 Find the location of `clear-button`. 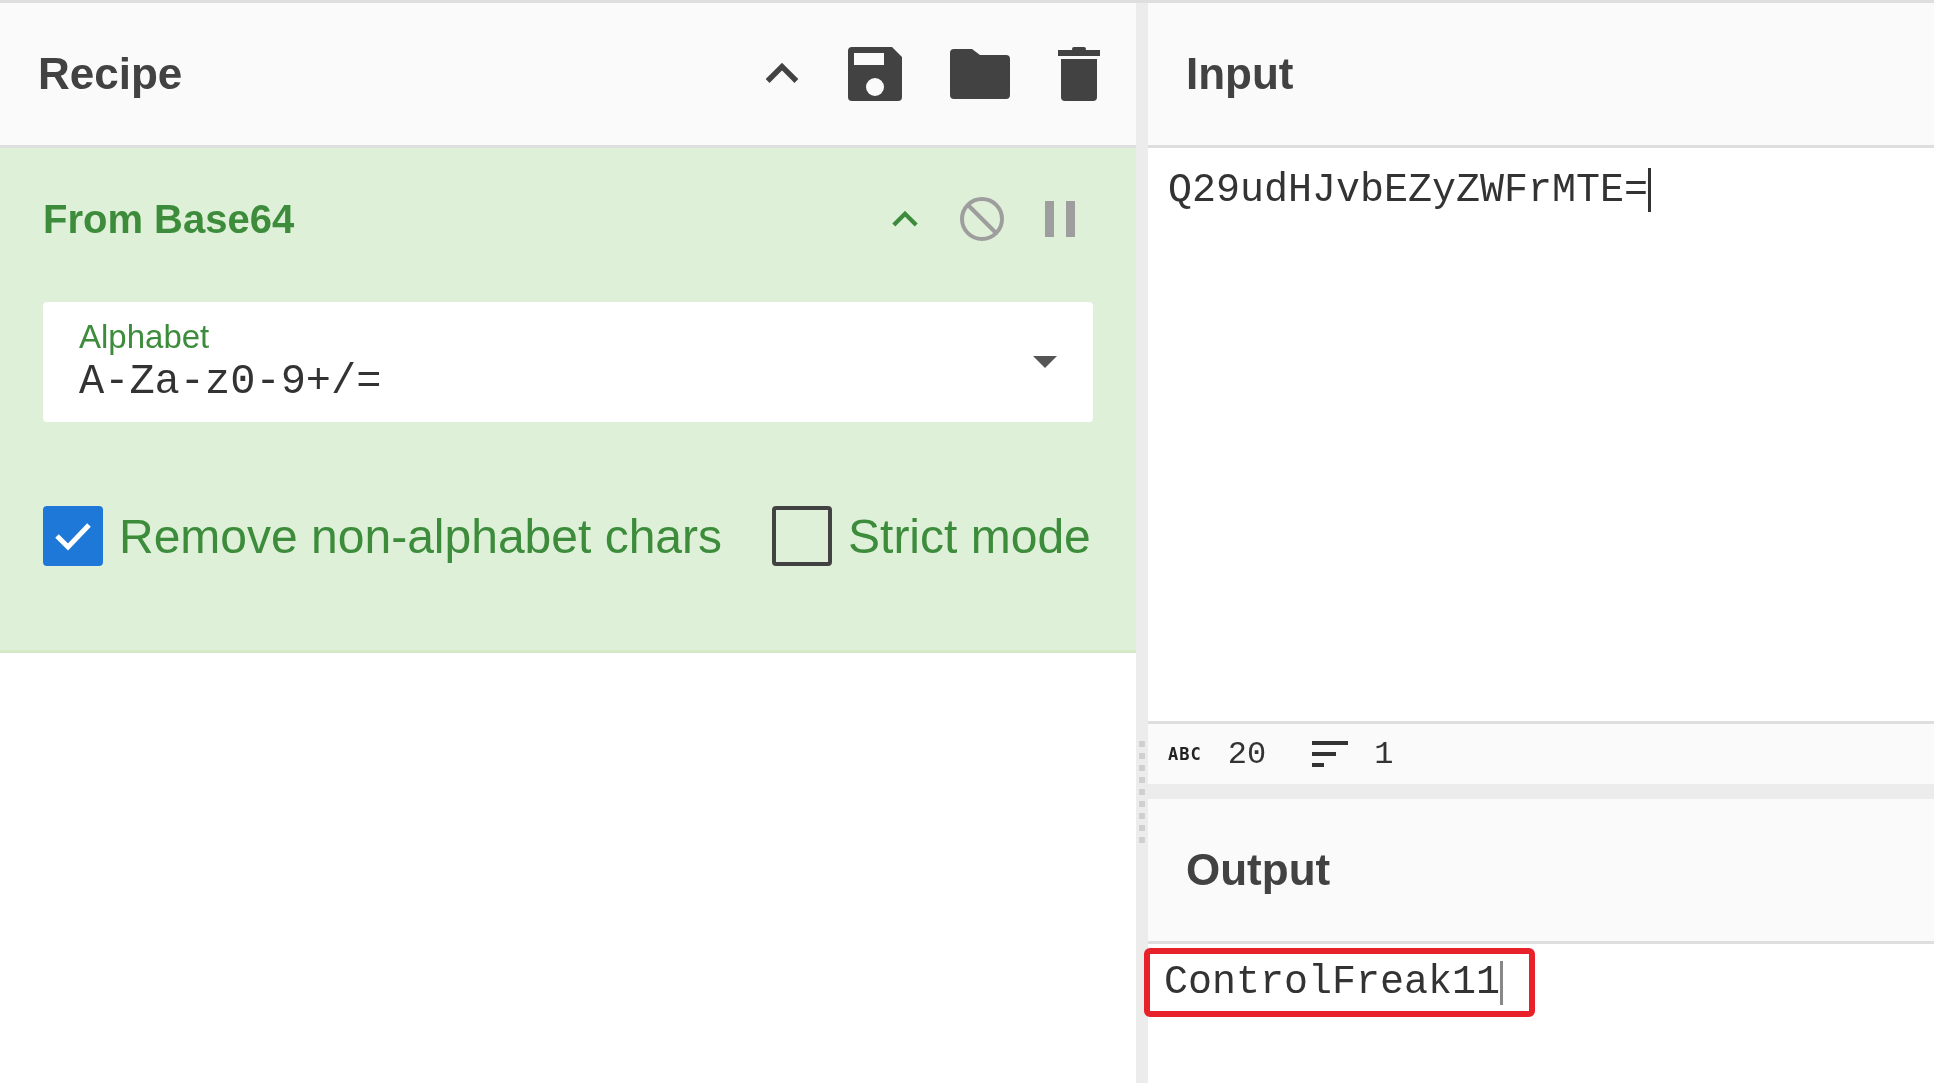

clear-button is located at coordinates (1079, 74).